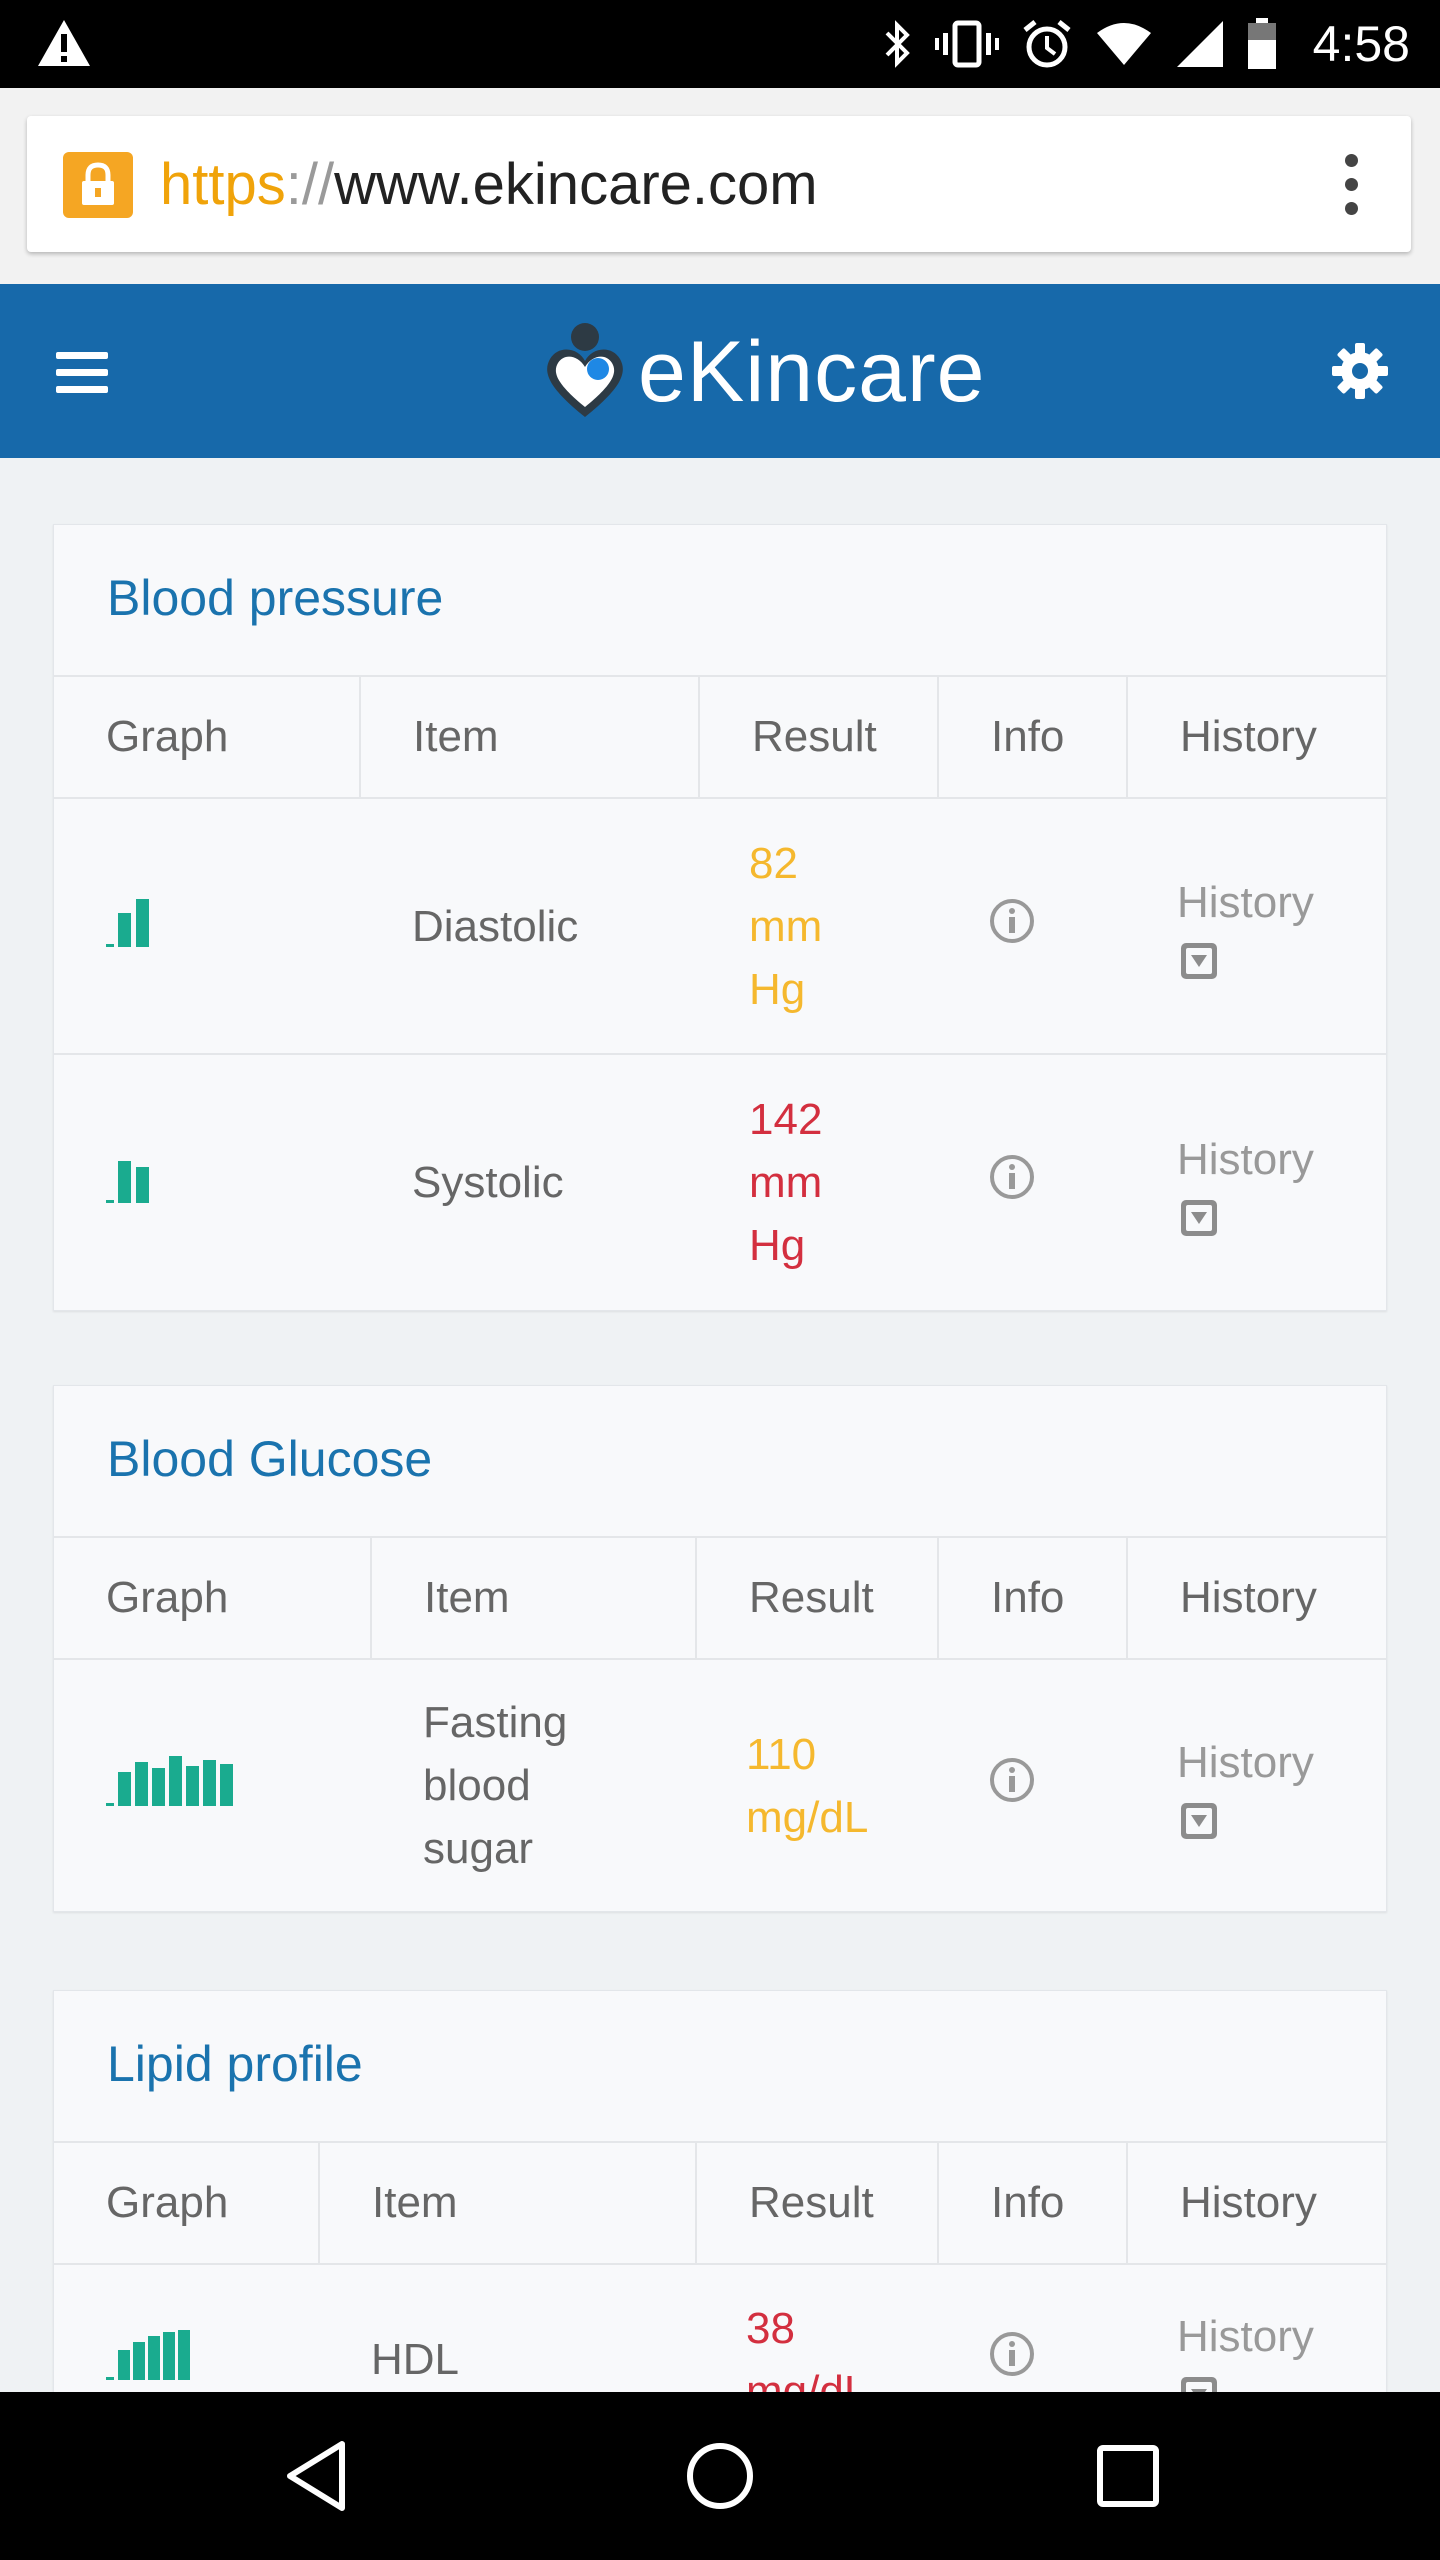  What do you see at coordinates (720, 1462) in the screenshot?
I see `card-header: Blood Glucose` at bounding box center [720, 1462].